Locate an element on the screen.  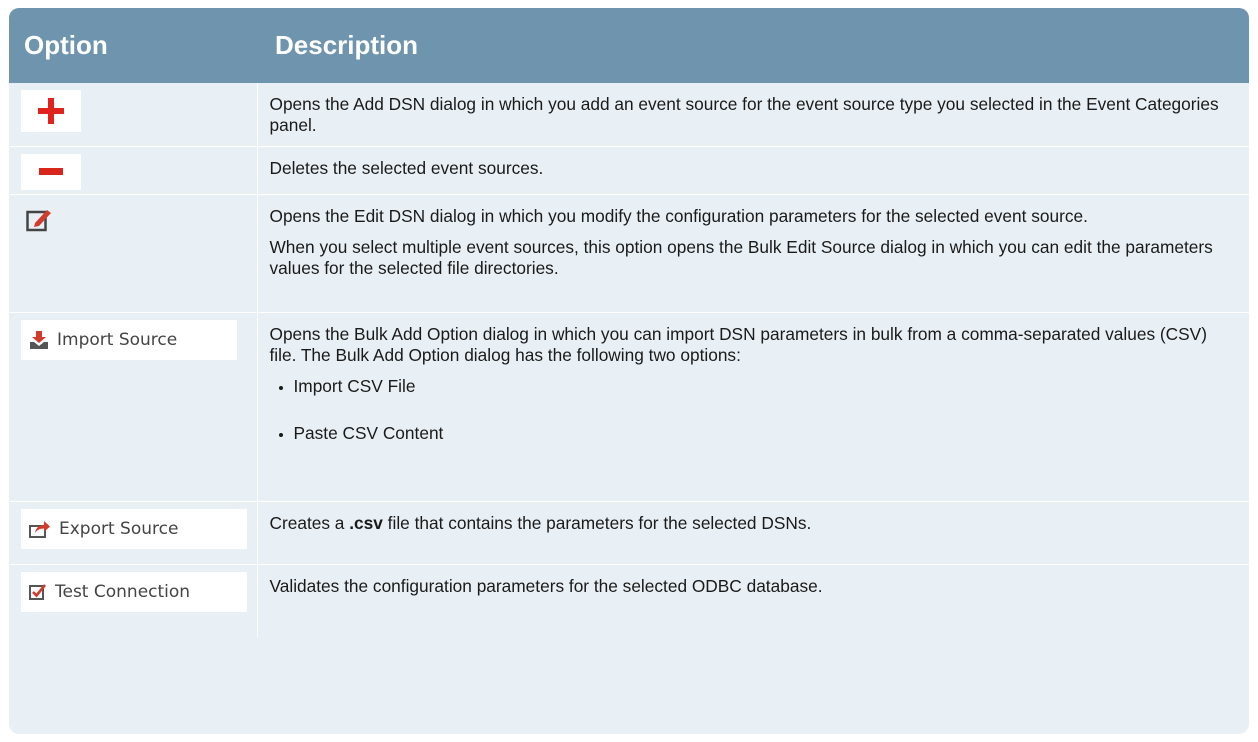
header-option: Option is located at coordinates (133, 45).